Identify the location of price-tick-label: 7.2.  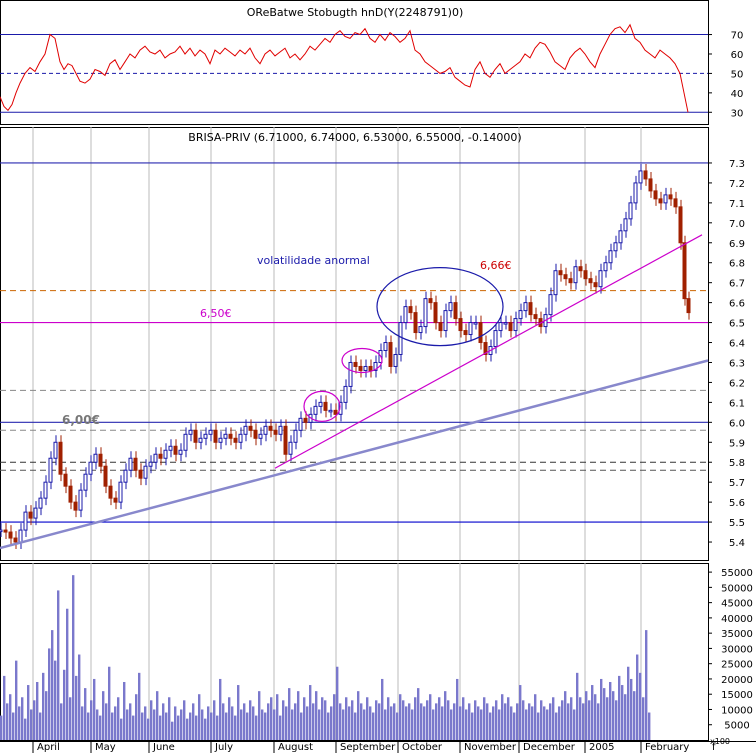
(737, 184).